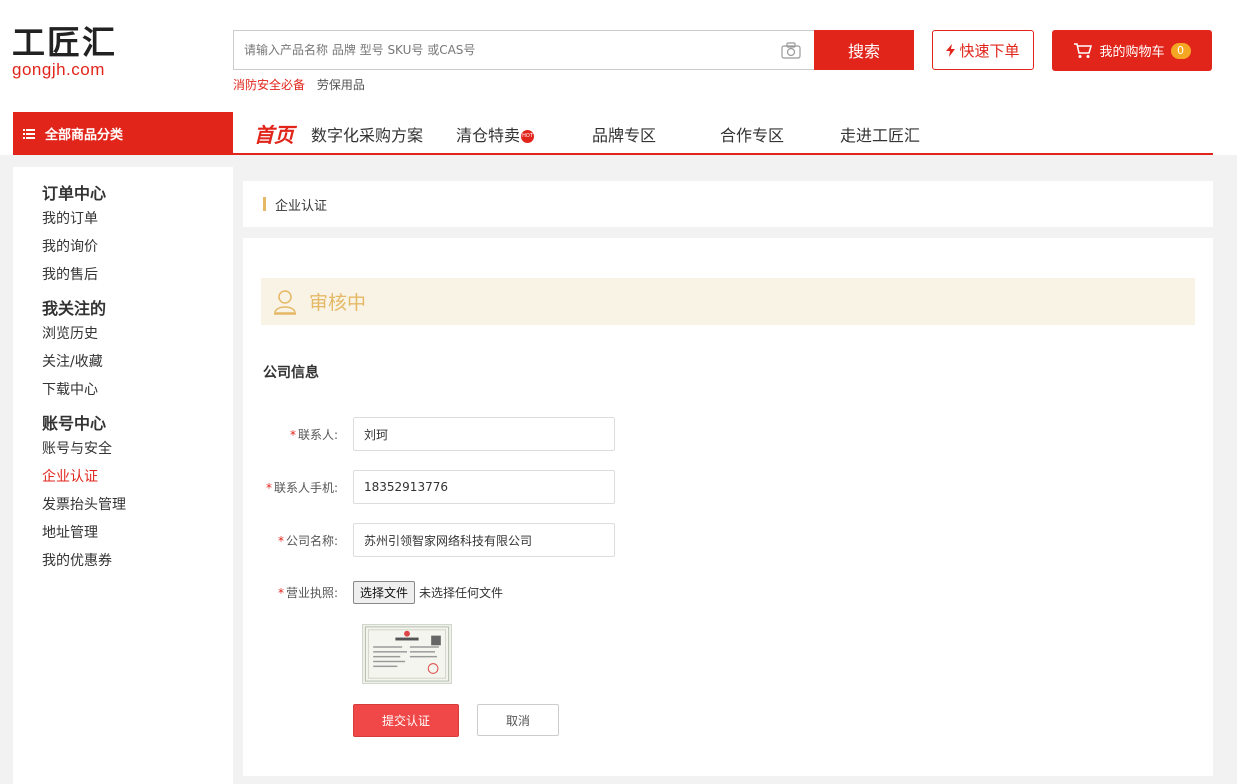  I want to click on form-row-phone: * 联系人手机:, so click(543, 487).